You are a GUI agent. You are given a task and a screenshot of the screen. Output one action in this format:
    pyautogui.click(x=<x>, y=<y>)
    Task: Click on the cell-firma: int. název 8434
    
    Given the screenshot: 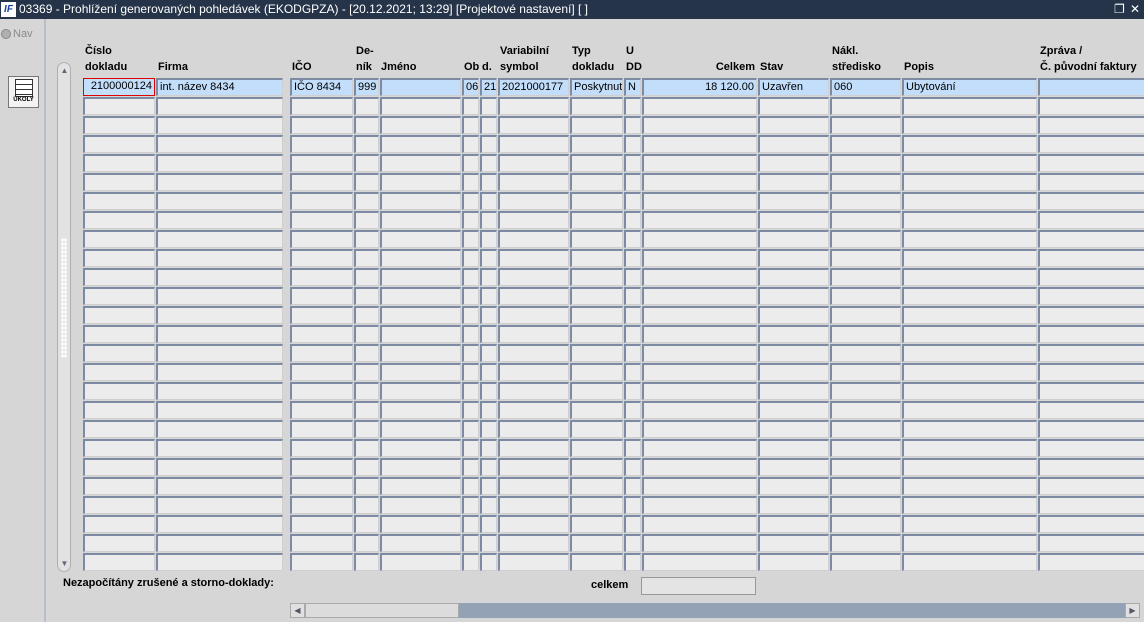 What is the action you would take?
    pyautogui.click(x=219, y=87)
    